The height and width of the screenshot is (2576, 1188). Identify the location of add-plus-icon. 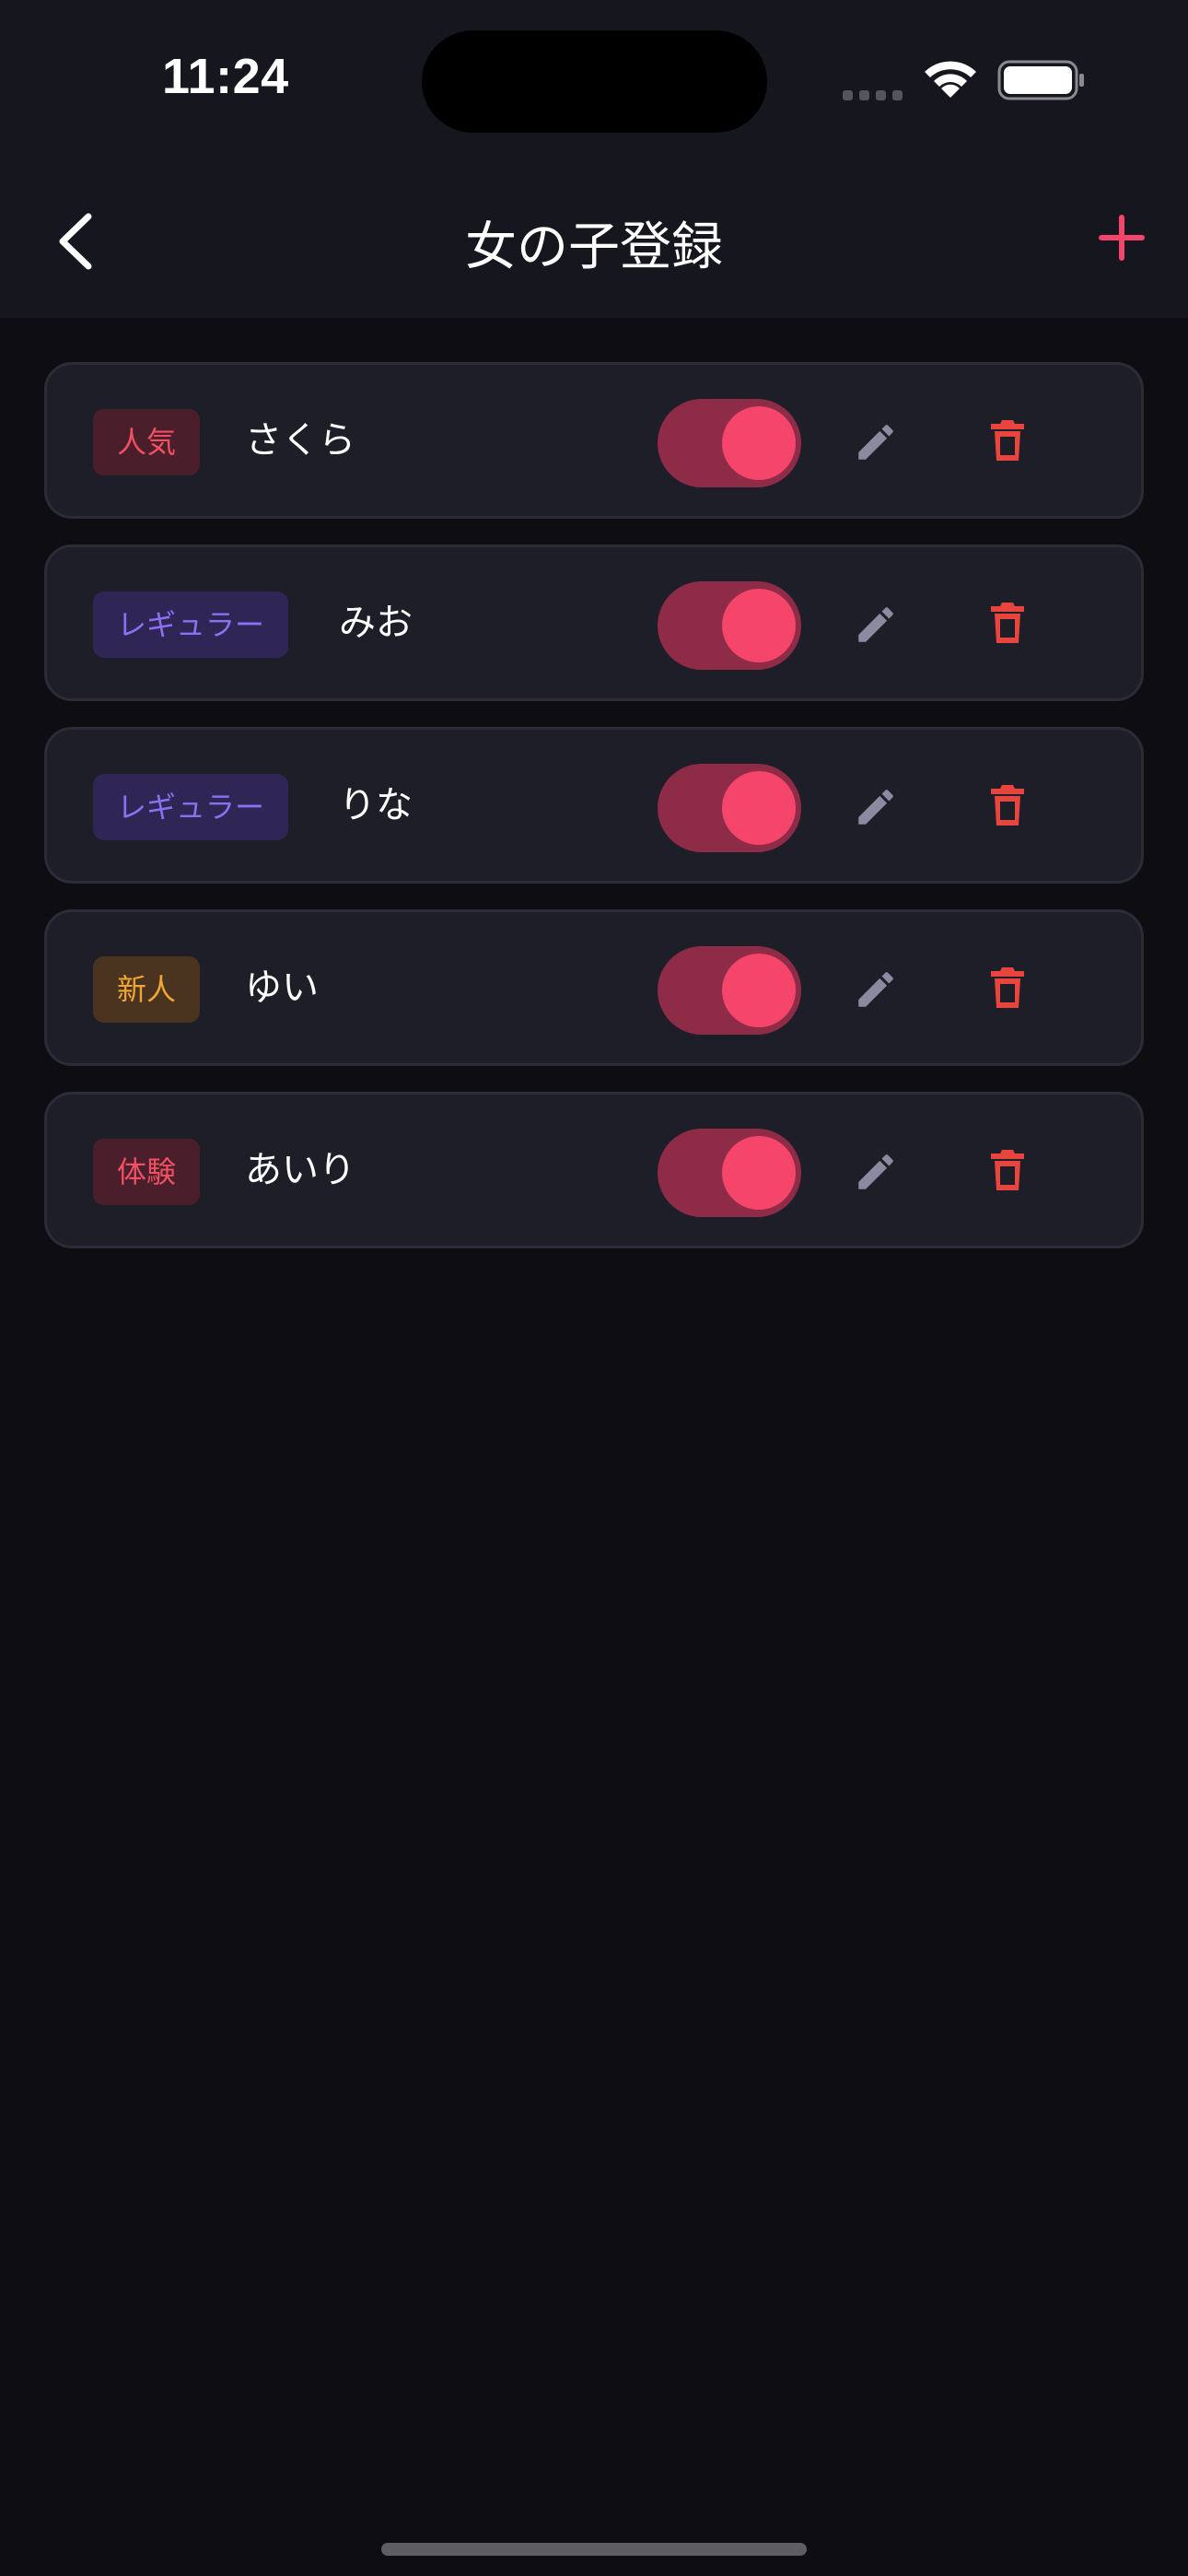
(1122, 238).